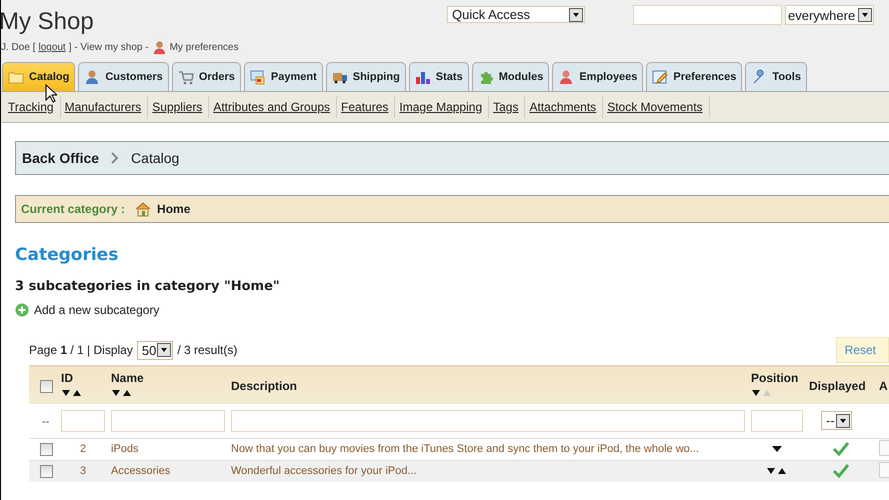 This screenshot has width=889, height=500. What do you see at coordinates (656, 107) in the screenshot?
I see `subnav-link: Stock Movements` at bounding box center [656, 107].